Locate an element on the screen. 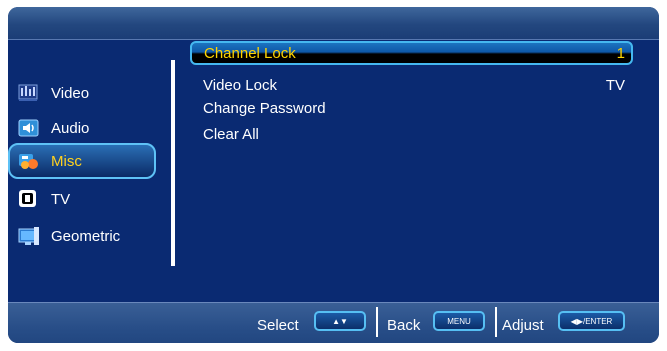 The image size is (667, 351). sidebar-item-label: TV is located at coordinates (61, 199).